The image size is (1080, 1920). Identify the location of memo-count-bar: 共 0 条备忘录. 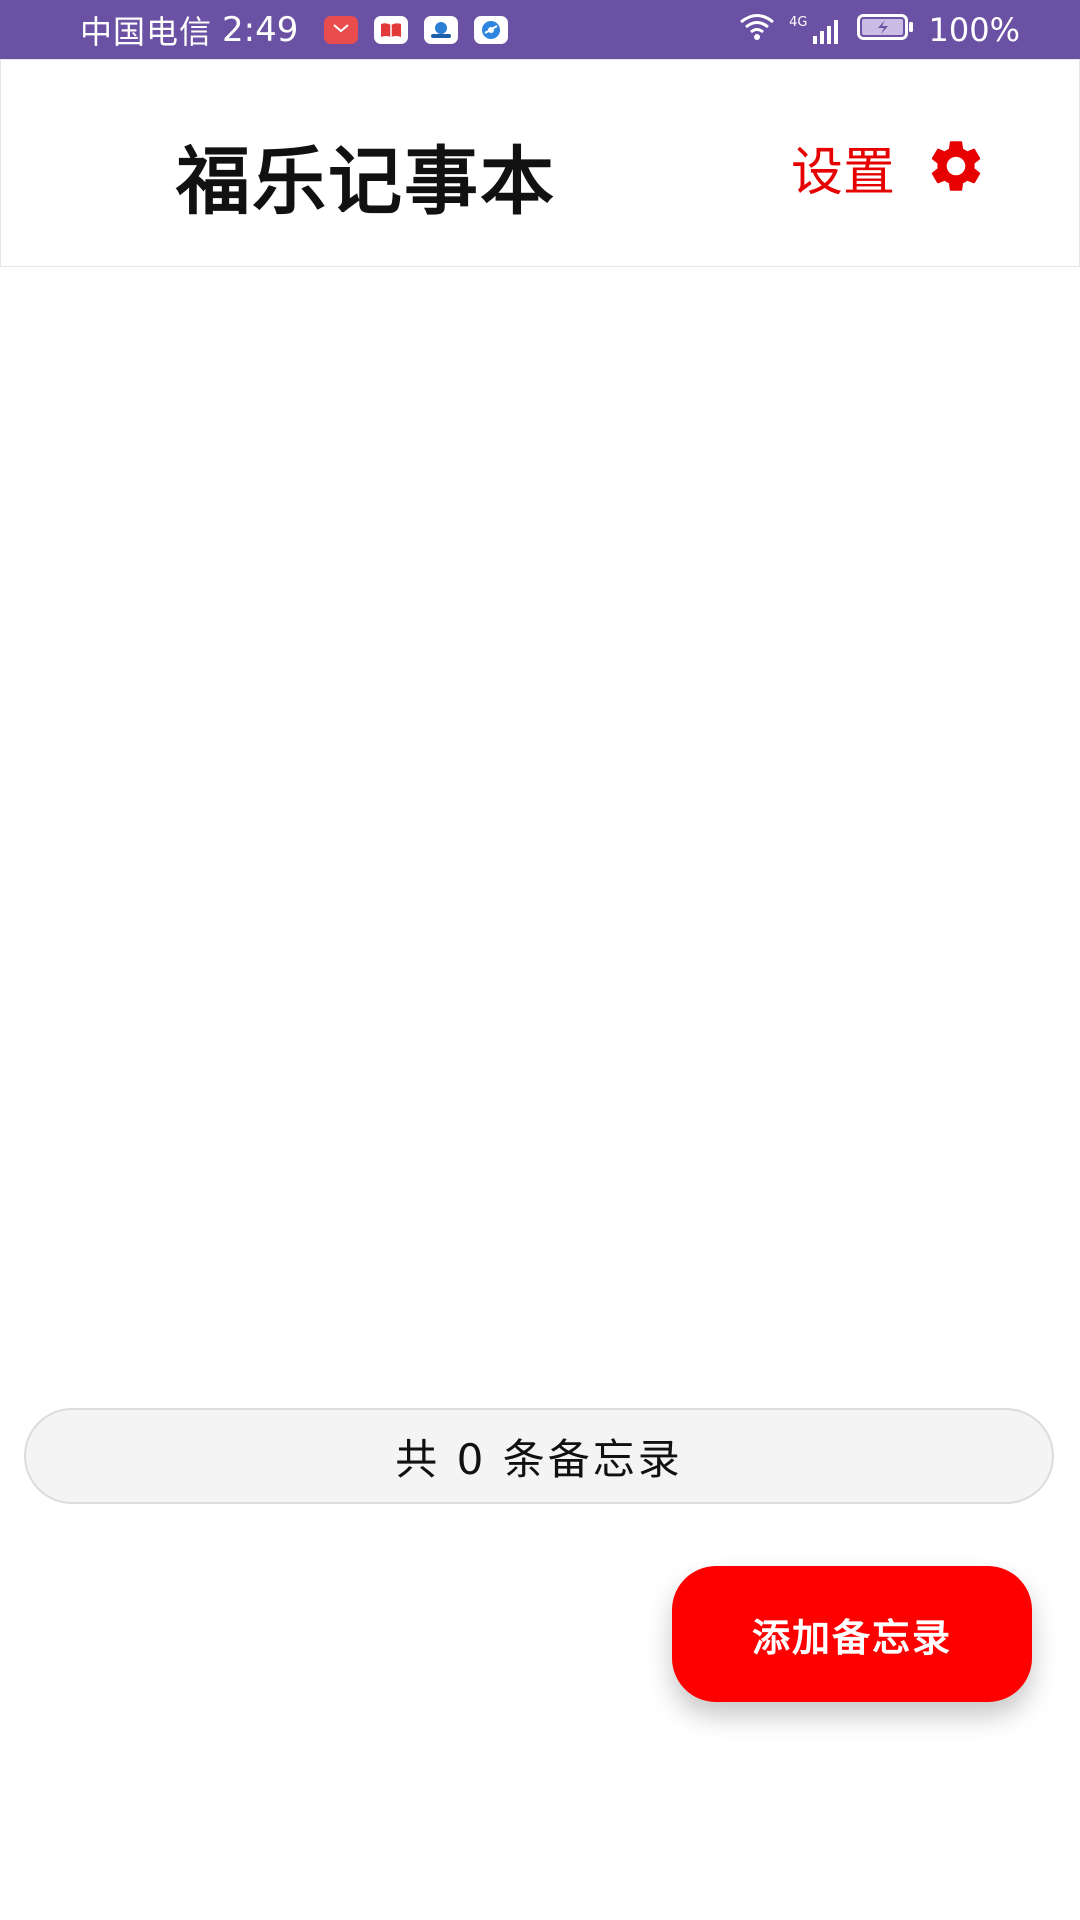
(539, 1456).